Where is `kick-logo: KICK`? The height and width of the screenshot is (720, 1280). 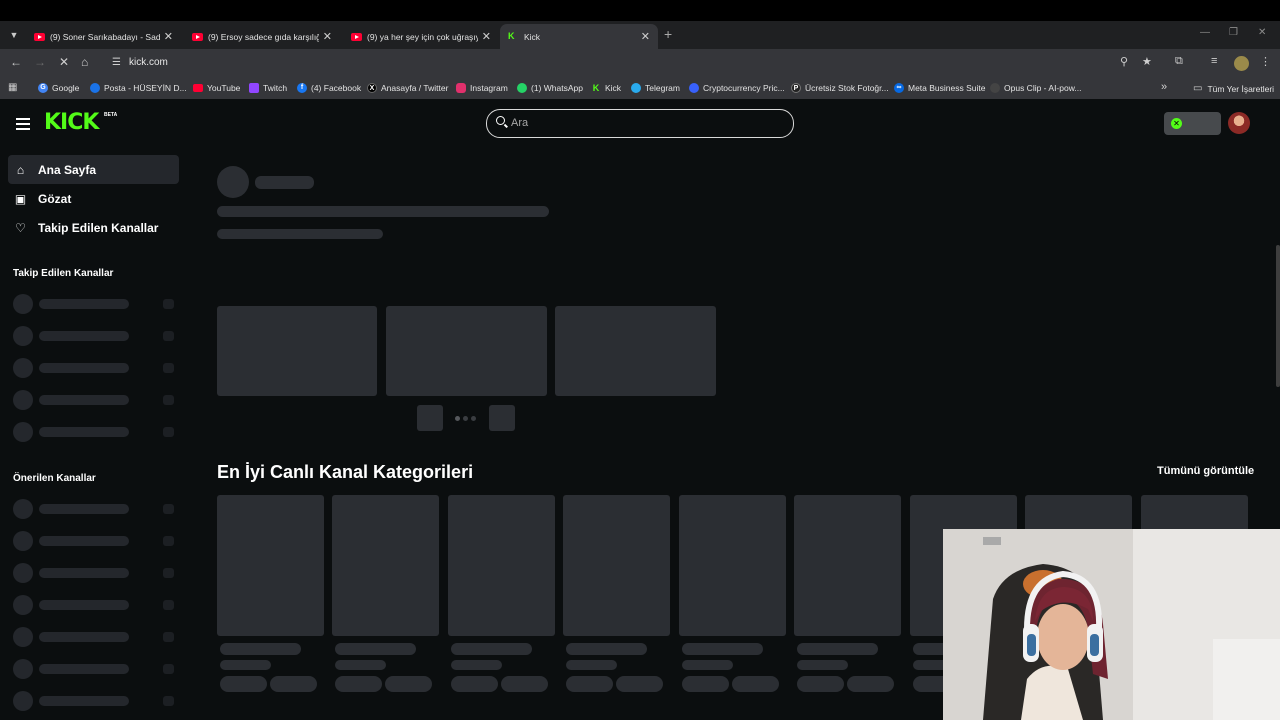
kick-logo: KICK is located at coordinates (71, 122).